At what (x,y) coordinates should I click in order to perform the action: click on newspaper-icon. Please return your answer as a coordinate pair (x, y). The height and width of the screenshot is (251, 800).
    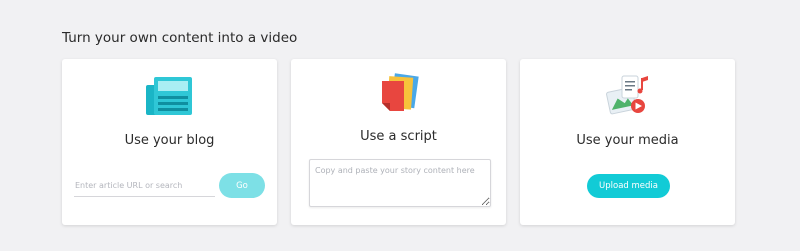
    Looking at the image, I should click on (168, 96).